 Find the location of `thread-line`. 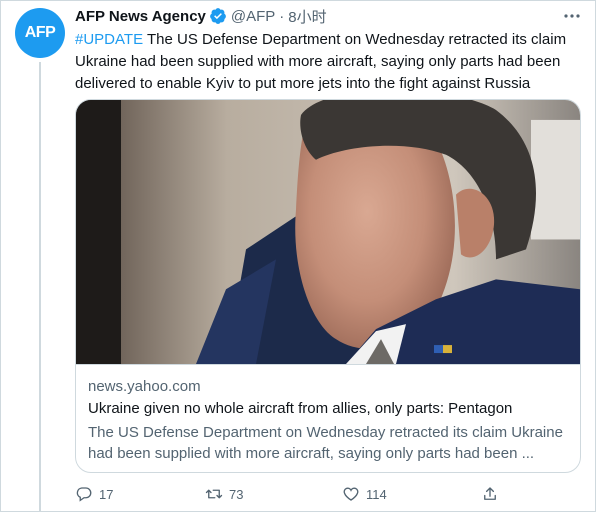

thread-line is located at coordinates (40, 287).